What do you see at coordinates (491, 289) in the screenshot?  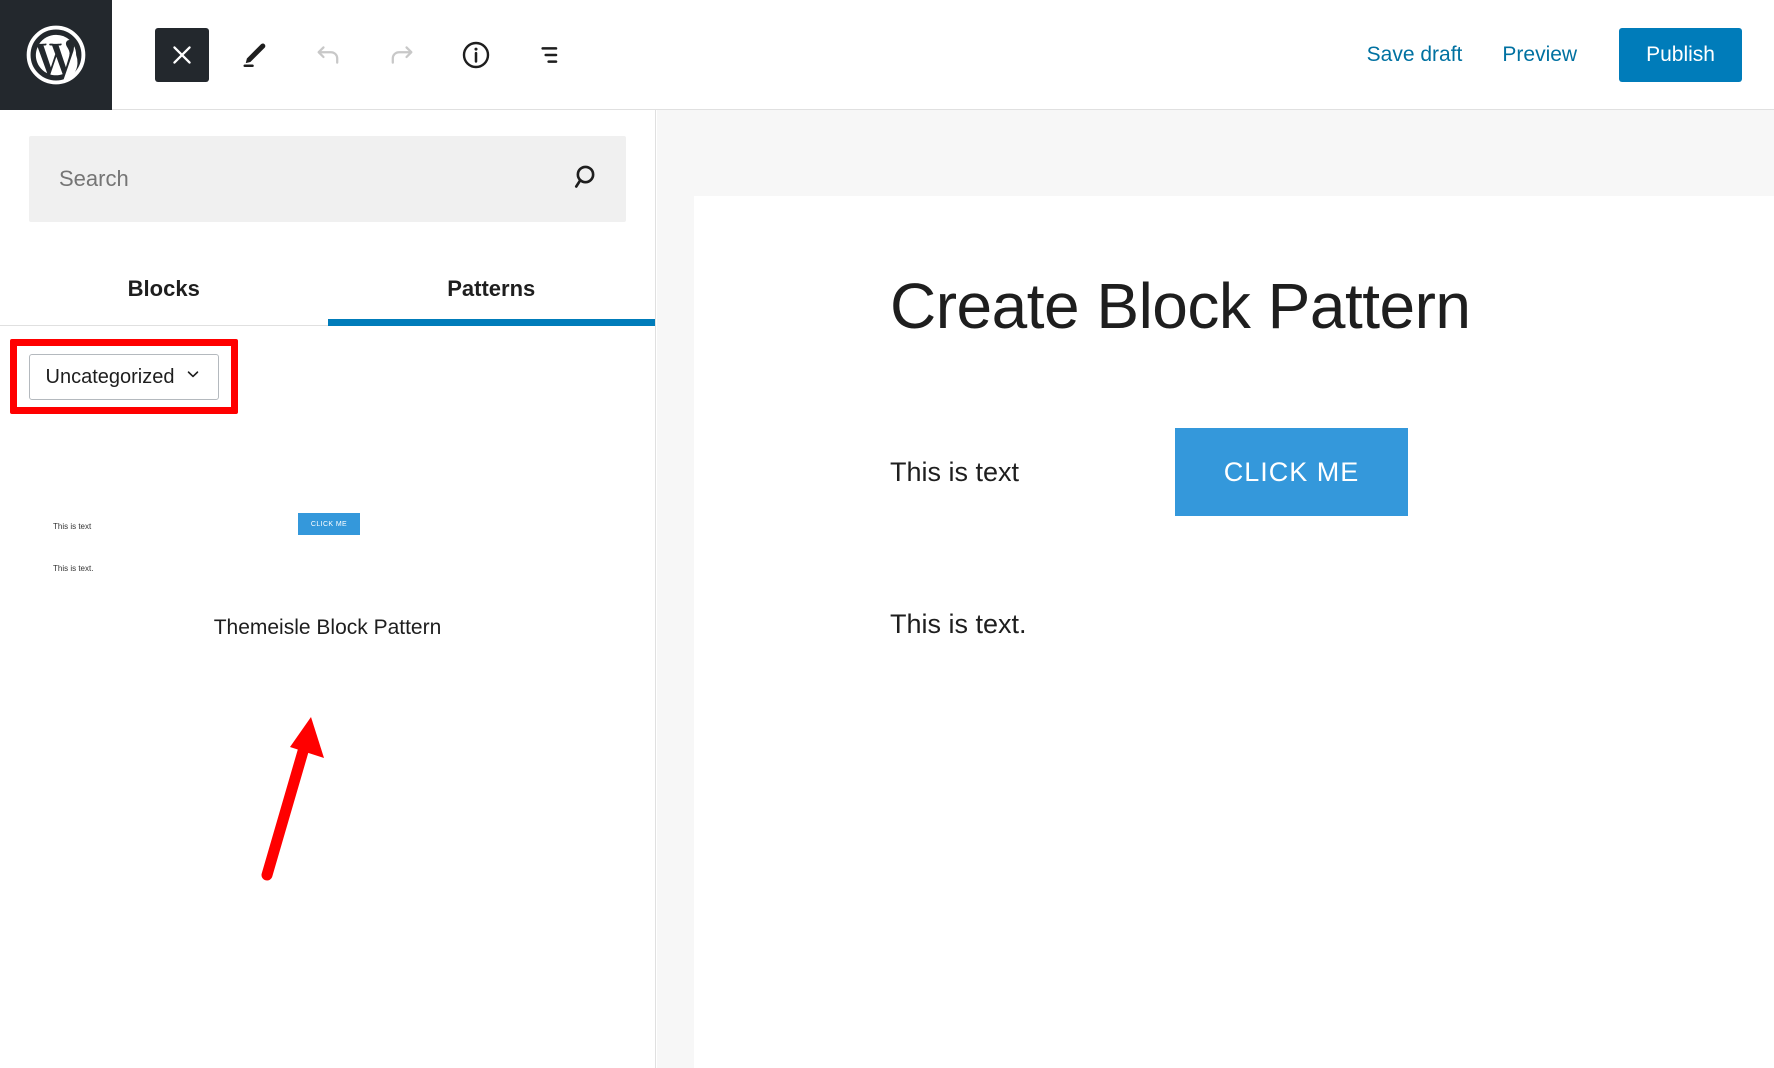 I see `tab-patterns: Patterns` at bounding box center [491, 289].